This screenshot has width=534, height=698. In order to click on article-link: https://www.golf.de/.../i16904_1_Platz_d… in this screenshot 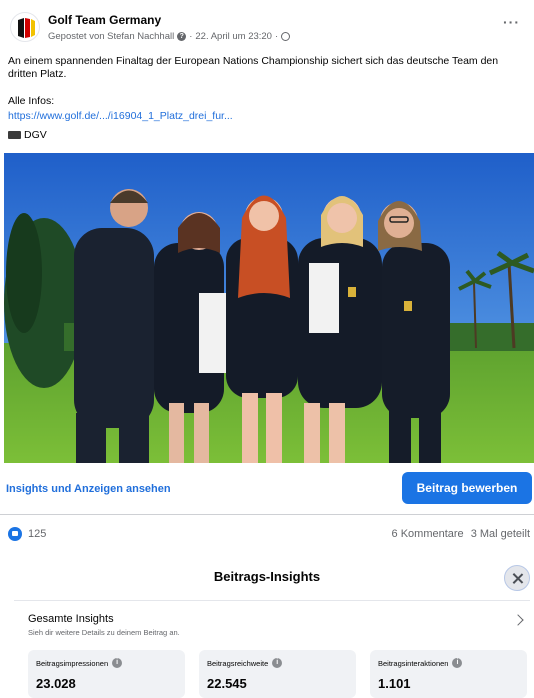, I will do `click(120, 116)`.